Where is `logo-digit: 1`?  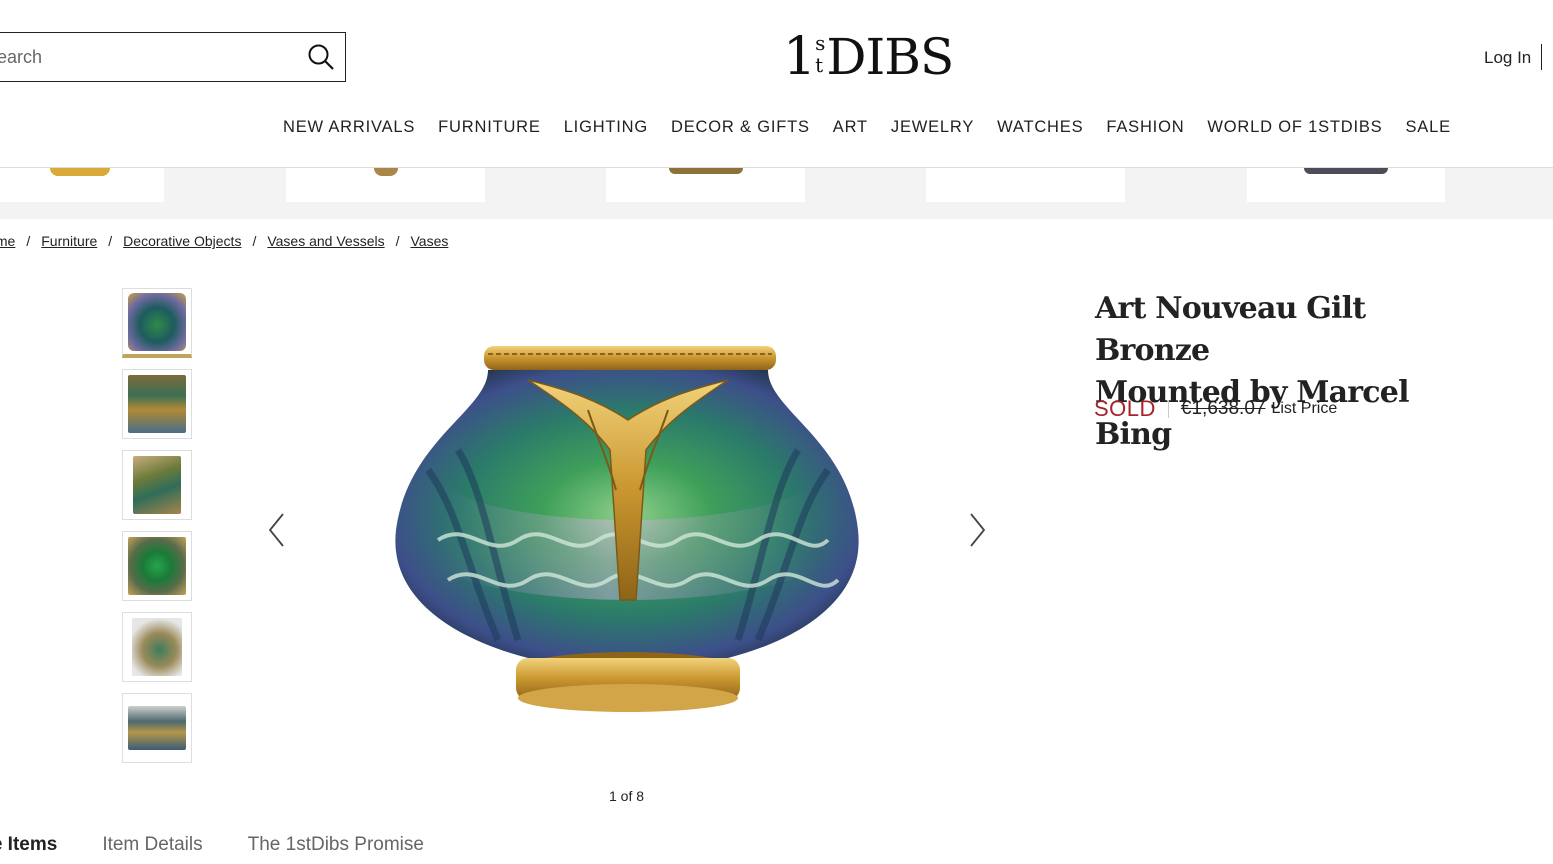 logo-digit: 1 is located at coordinates (799, 57).